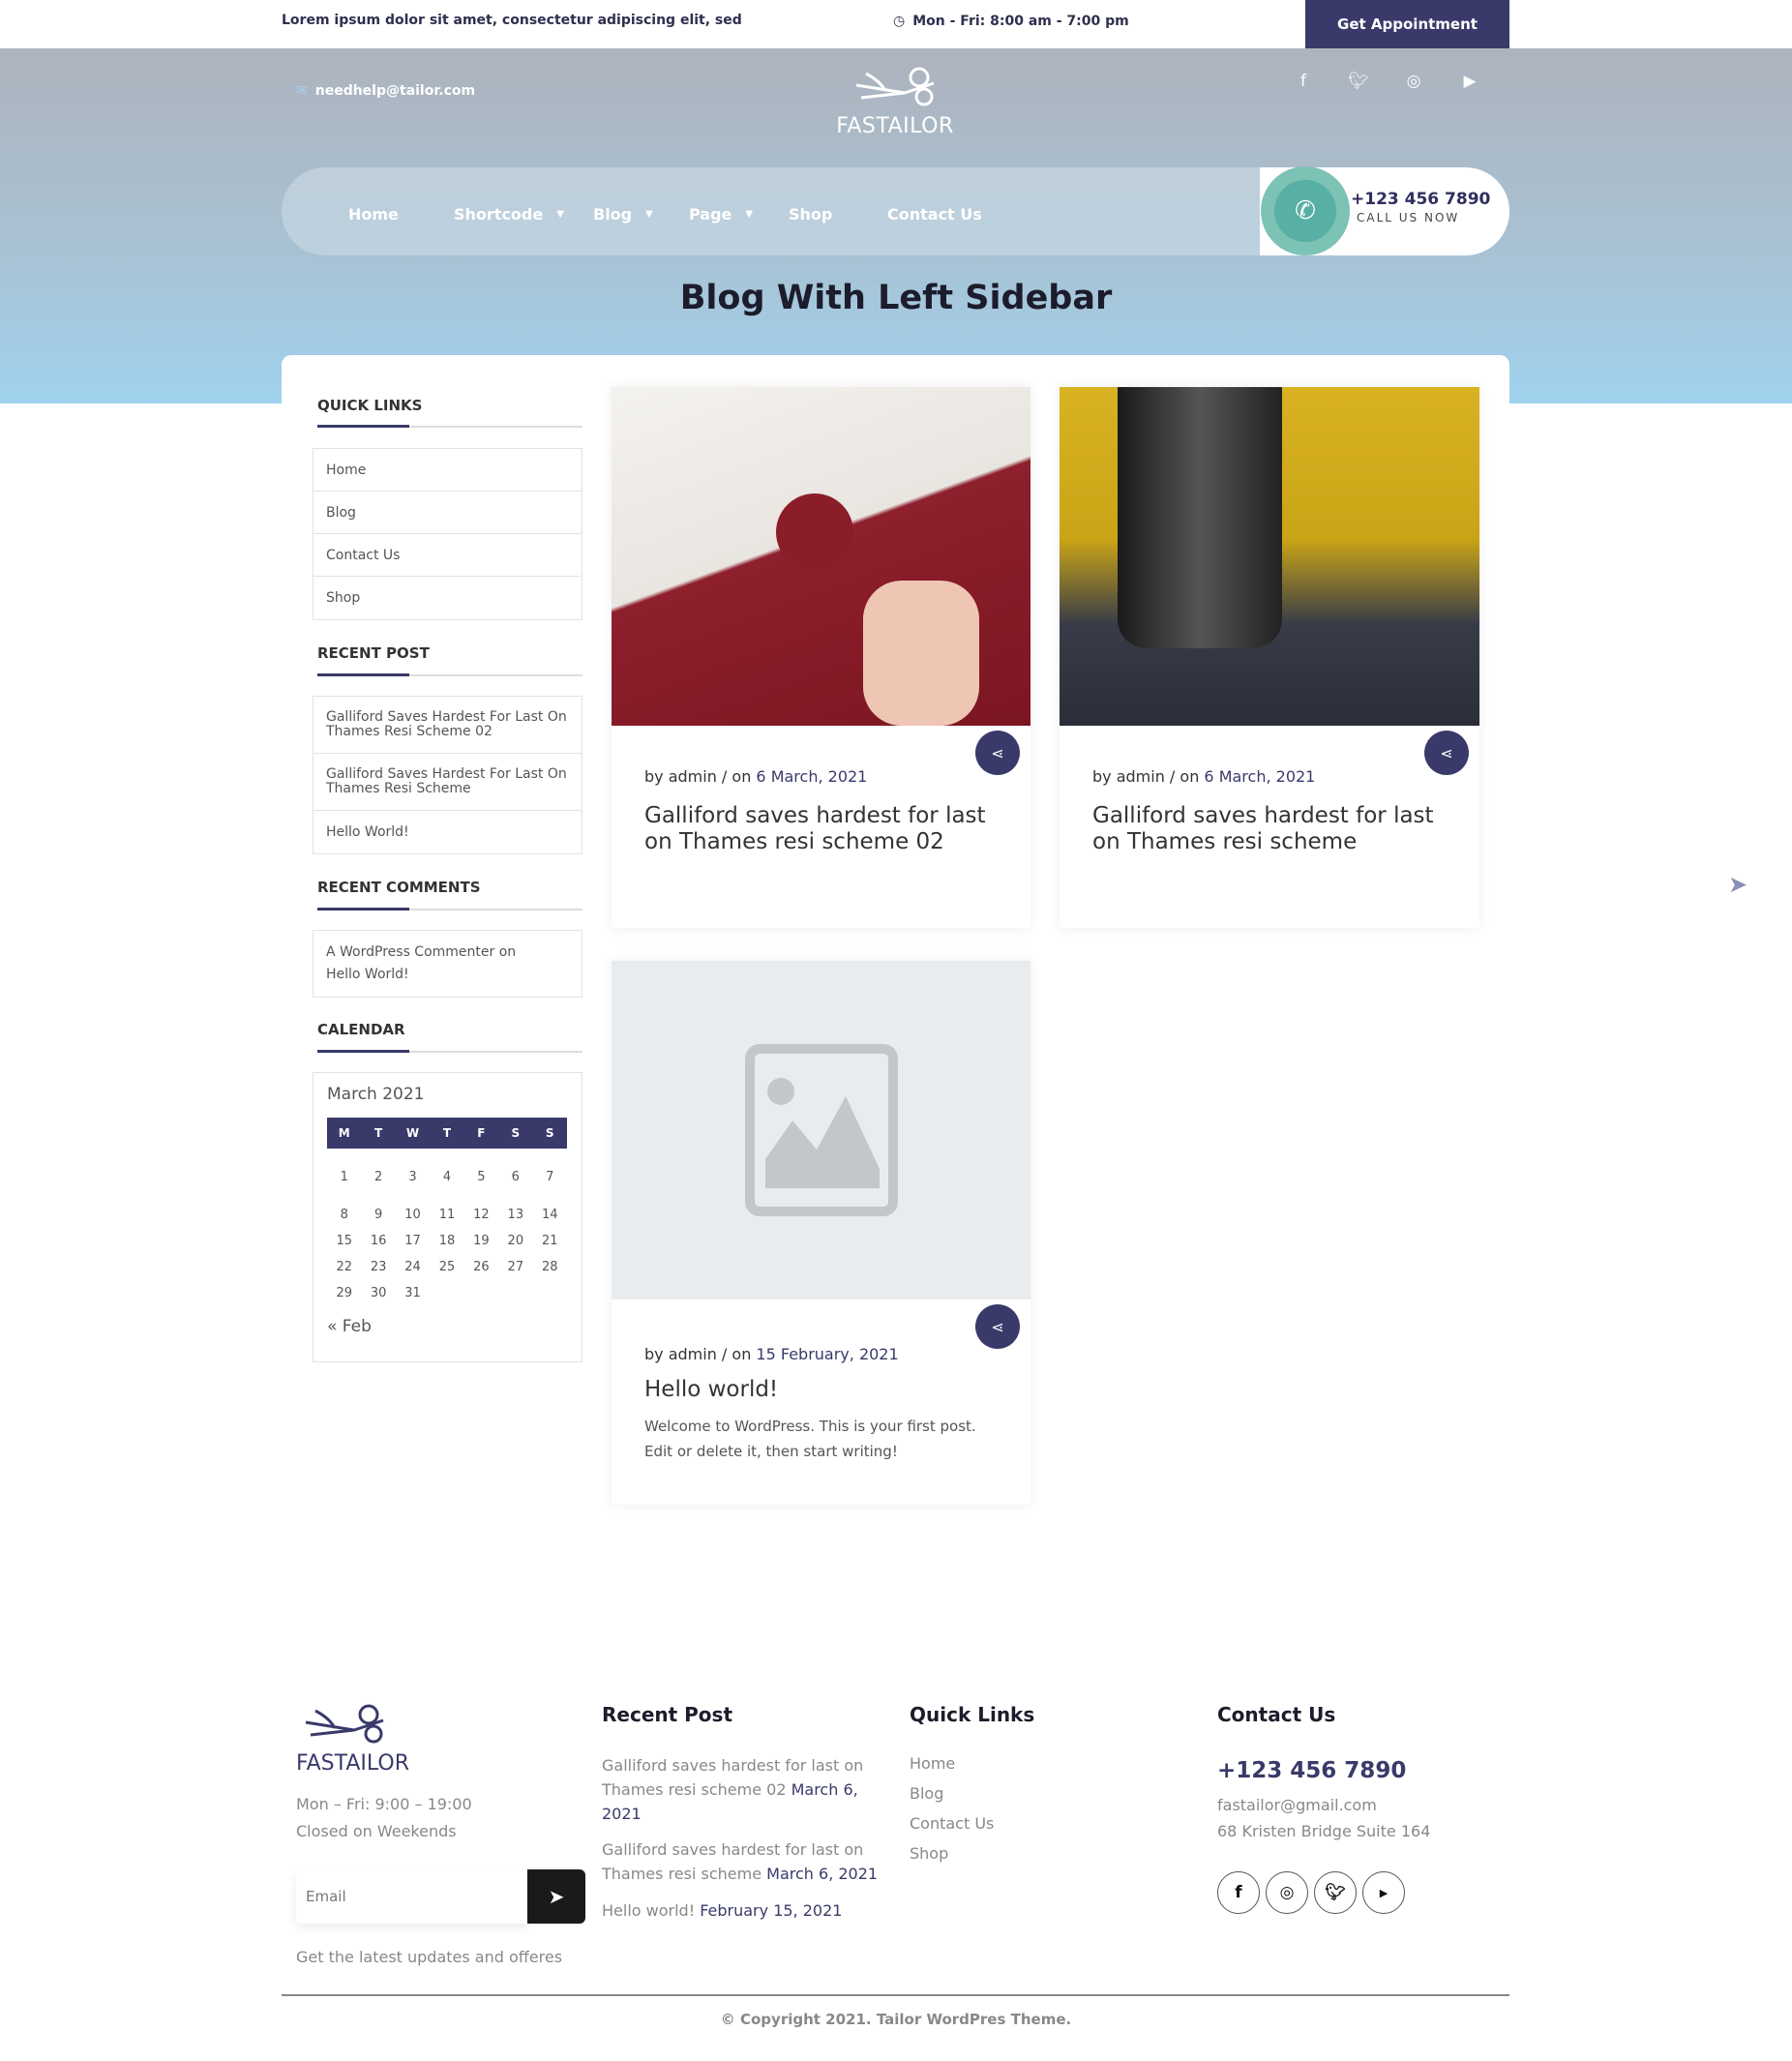 The image size is (1792, 2061). I want to click on footer-instagram-icon: ◎, so click(1287, 1893).